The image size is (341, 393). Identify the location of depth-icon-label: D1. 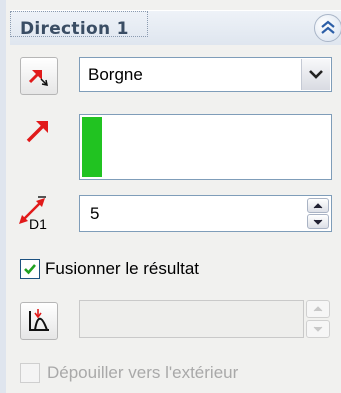
(38, 223).